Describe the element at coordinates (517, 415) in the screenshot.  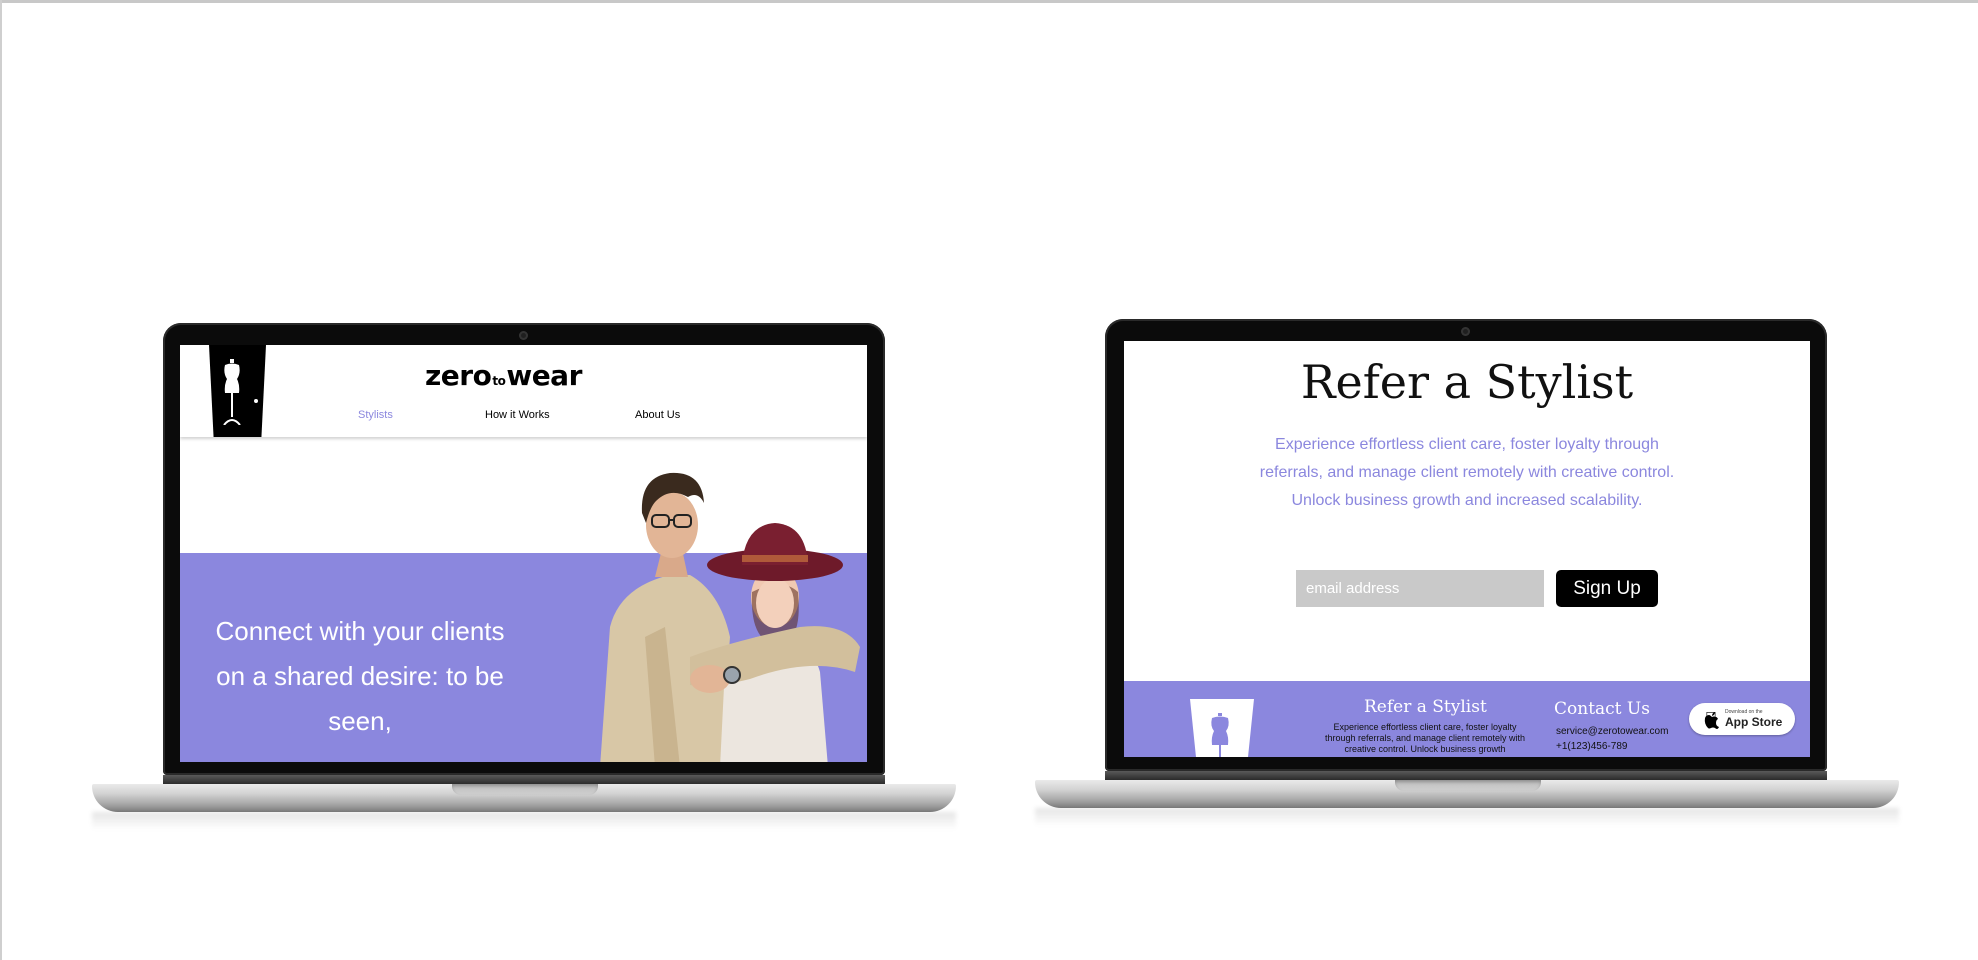
I see `nav-how-it-works: How it Works` at that location.